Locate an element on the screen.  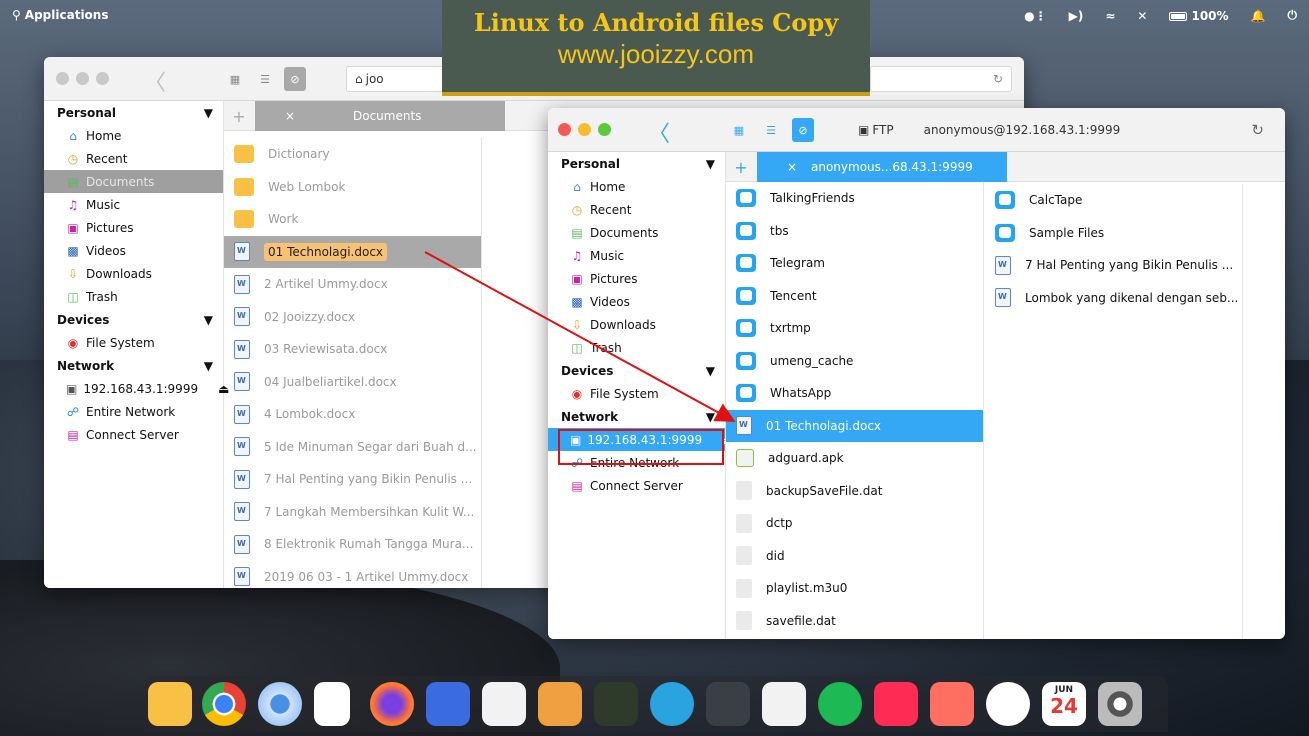
tab-close-icon: × is located at coordinates (300, 116).